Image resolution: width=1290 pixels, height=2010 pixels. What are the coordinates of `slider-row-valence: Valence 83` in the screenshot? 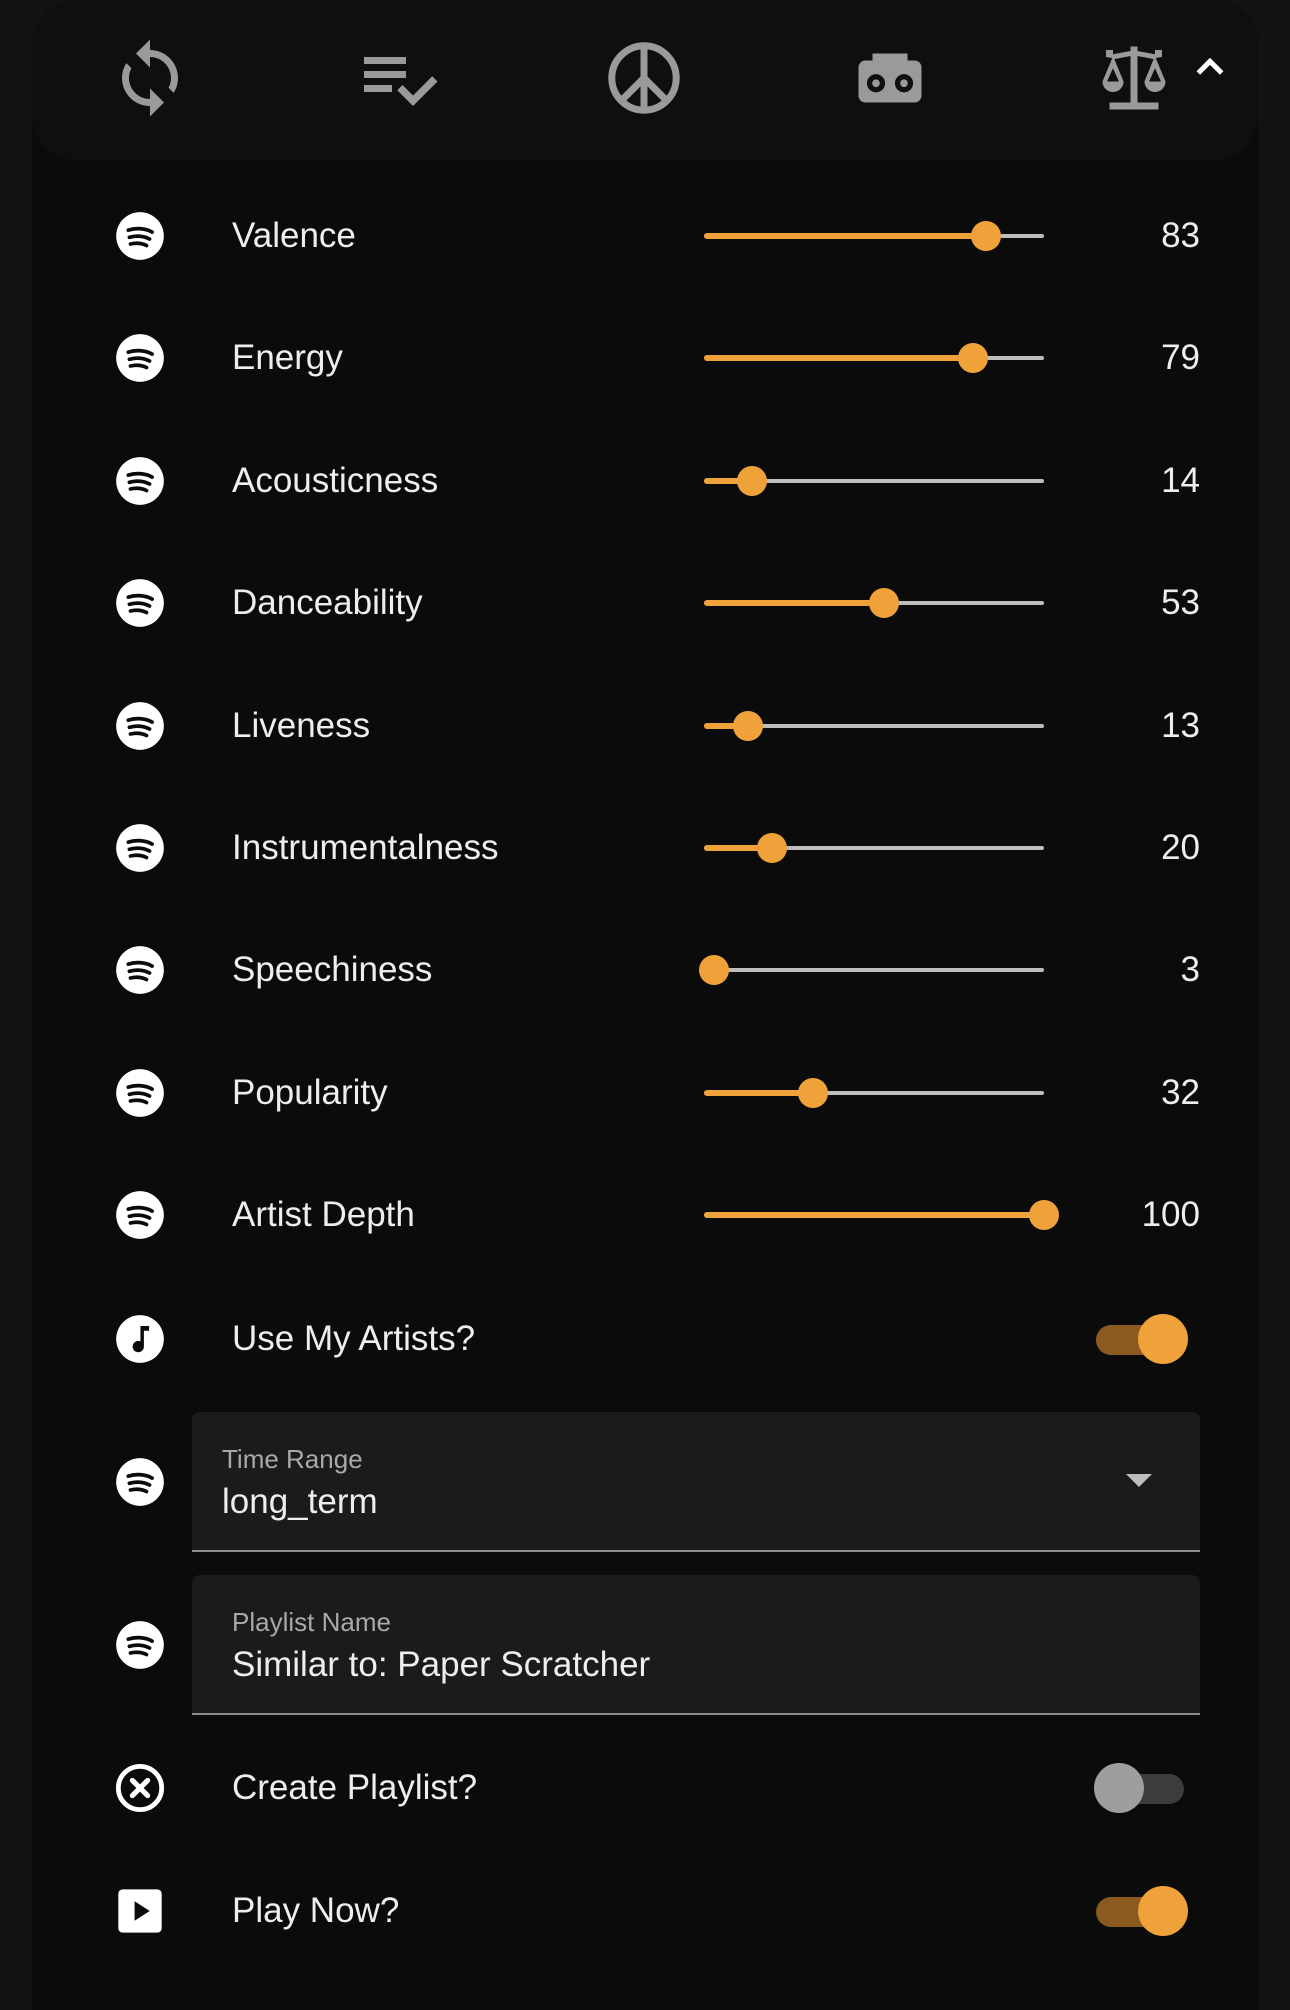 It's located at (645, 236).